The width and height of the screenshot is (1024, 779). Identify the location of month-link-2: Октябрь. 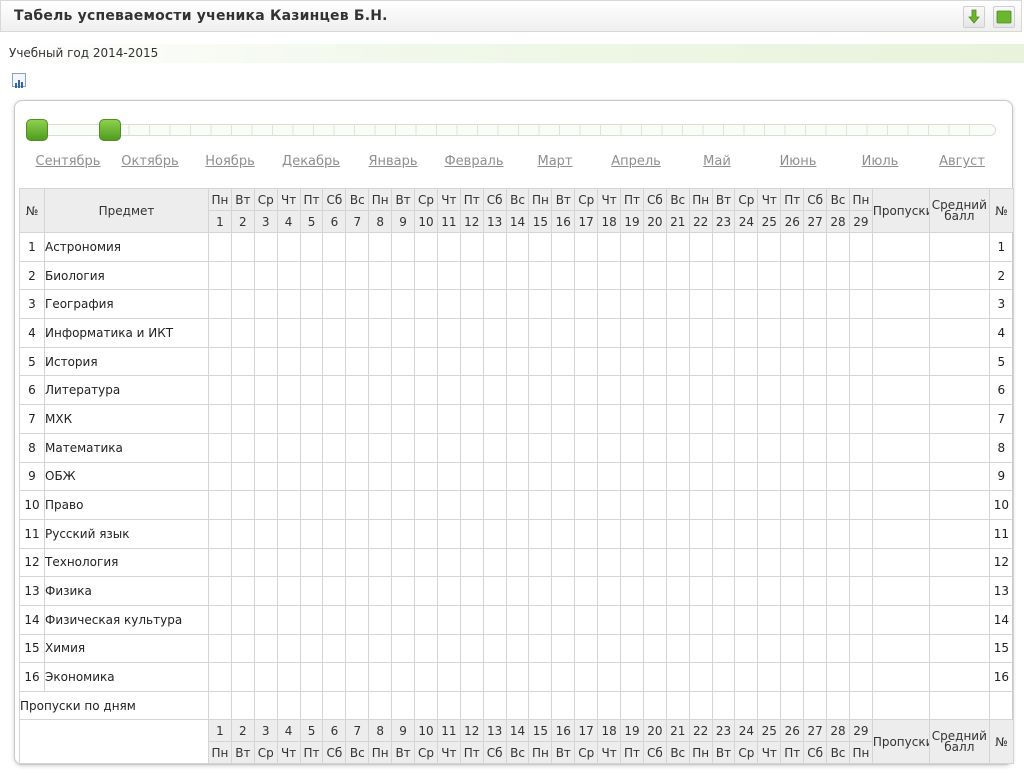
(149, 161).